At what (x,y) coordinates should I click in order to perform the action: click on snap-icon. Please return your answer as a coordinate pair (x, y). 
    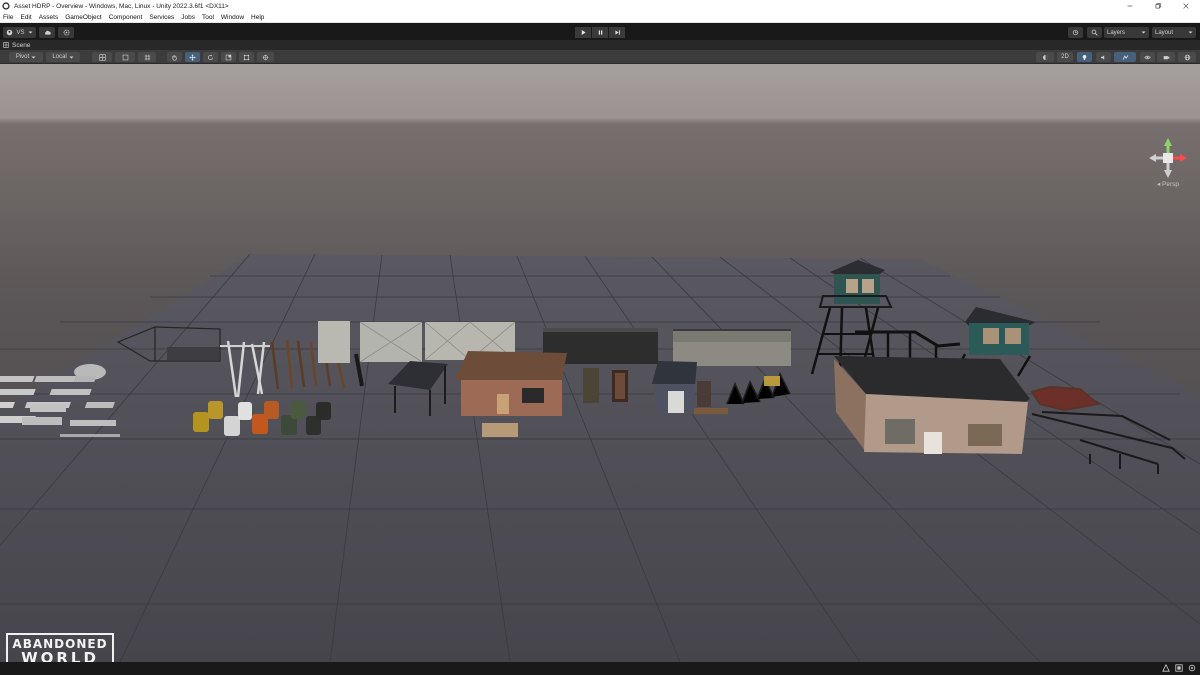
    Looking at the image, I should click on (125, 57).